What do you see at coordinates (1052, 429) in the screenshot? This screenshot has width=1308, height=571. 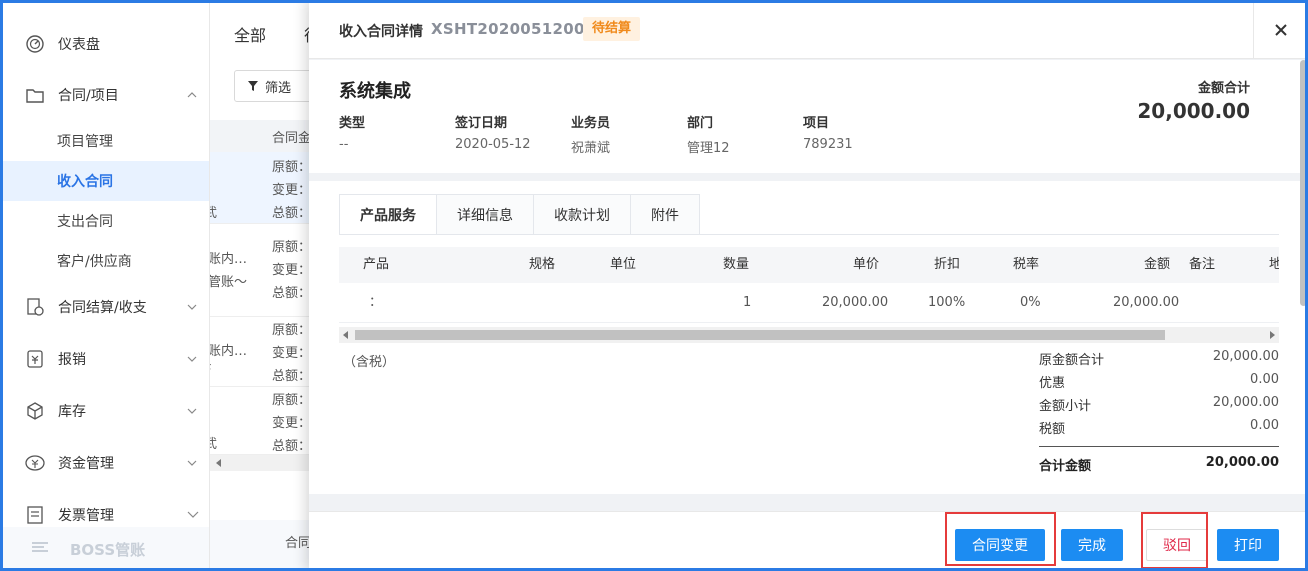 I see `totals-label: 税额` at bounding box center [1052, 429].